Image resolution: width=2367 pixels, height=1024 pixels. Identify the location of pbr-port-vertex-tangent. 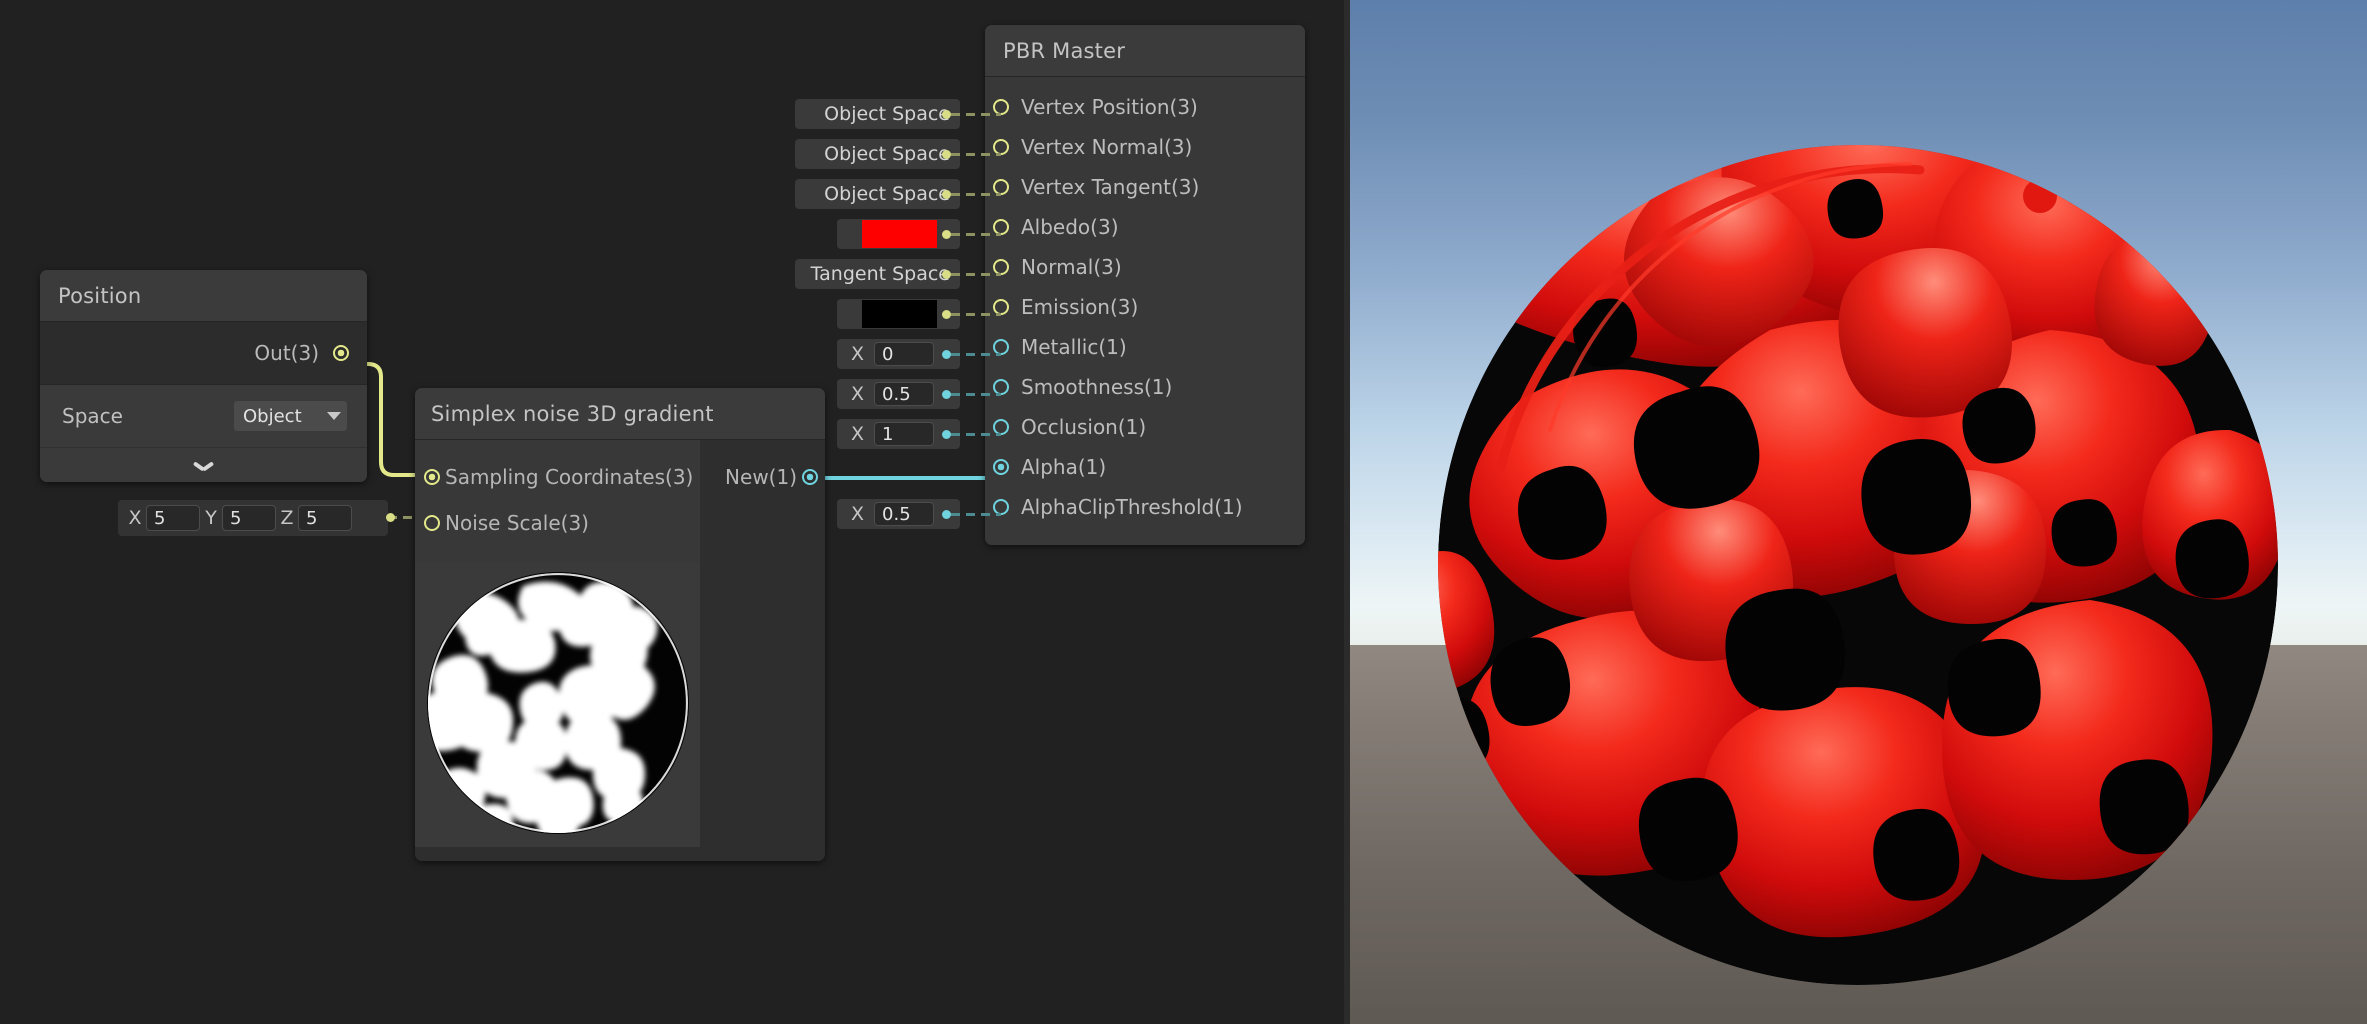
(1001, 187).